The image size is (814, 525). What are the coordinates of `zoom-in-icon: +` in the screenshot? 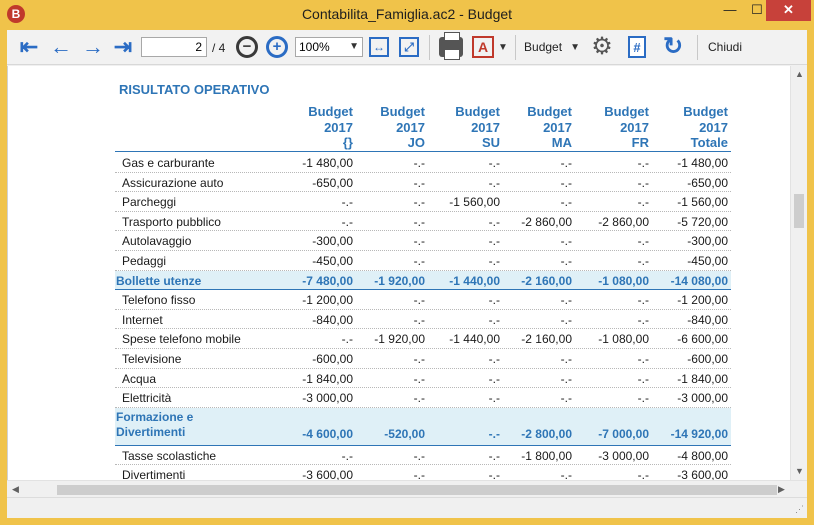 It's located at (277, 47).